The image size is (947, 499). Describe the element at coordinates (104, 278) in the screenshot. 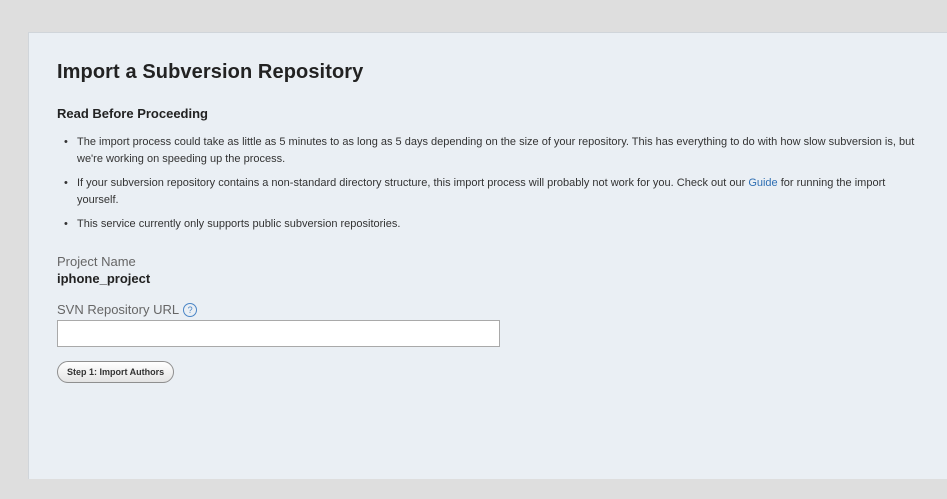

I see `project-name-value: iphone_project` at that location.